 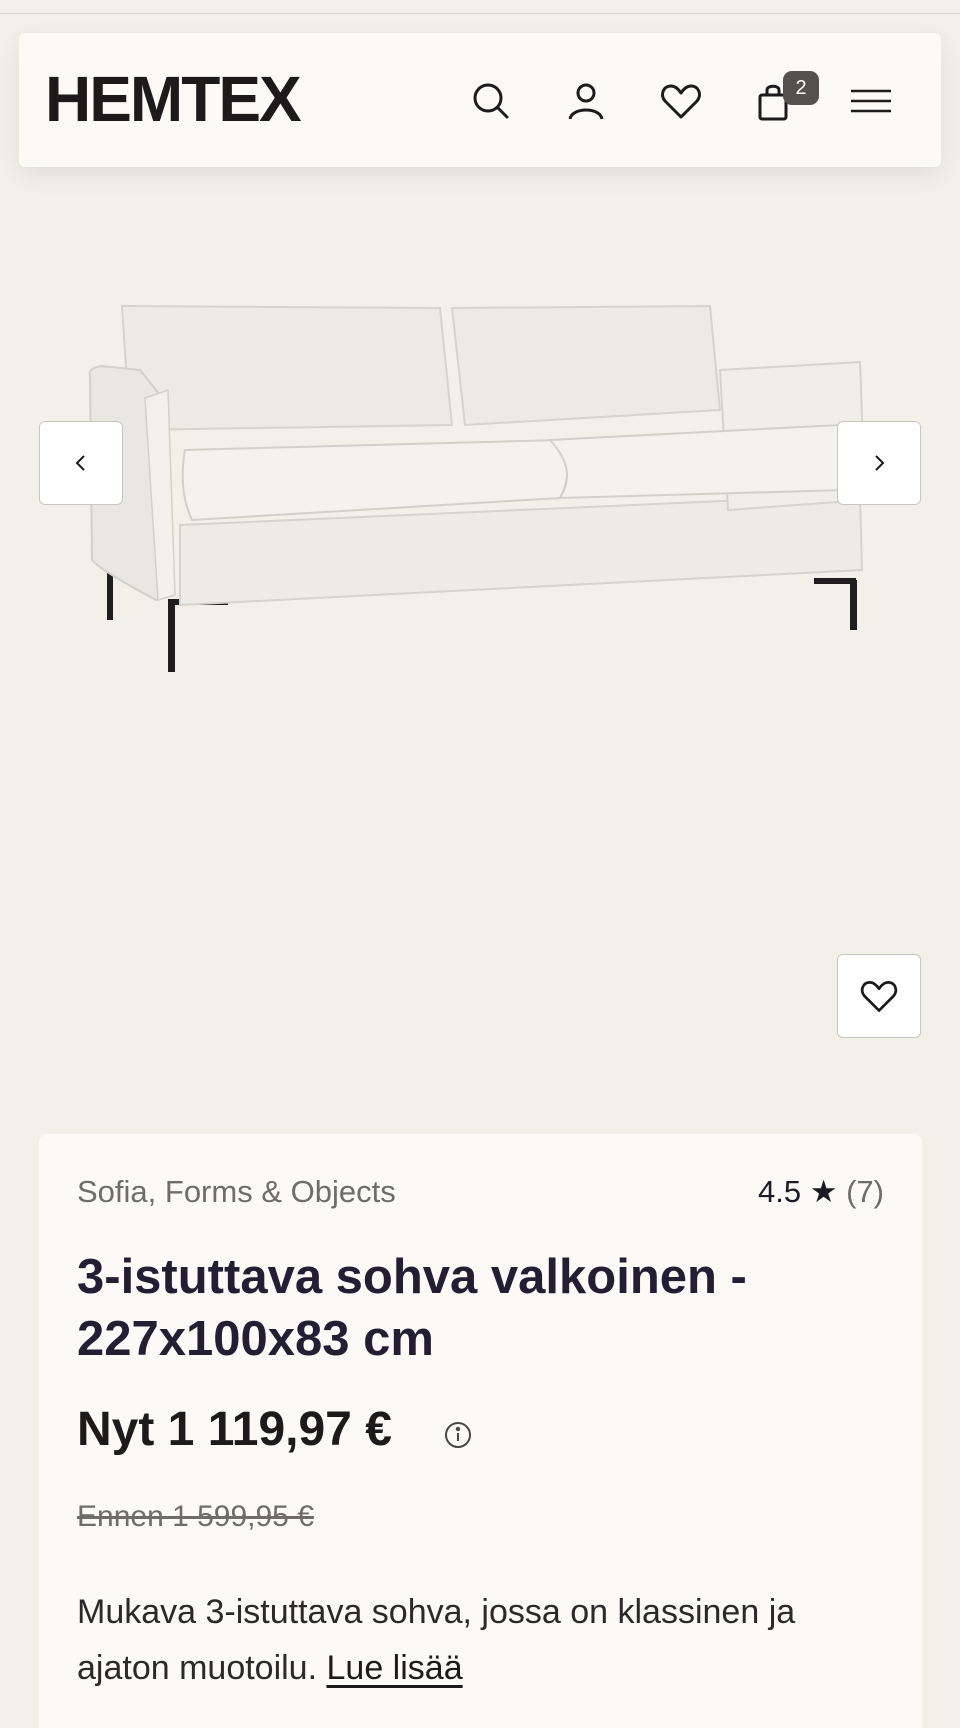 What do you see at coordinates (797, 1191) in the screenshot?
I see `rating-value: 4.5 ★` at bounding box center [797, 1191].